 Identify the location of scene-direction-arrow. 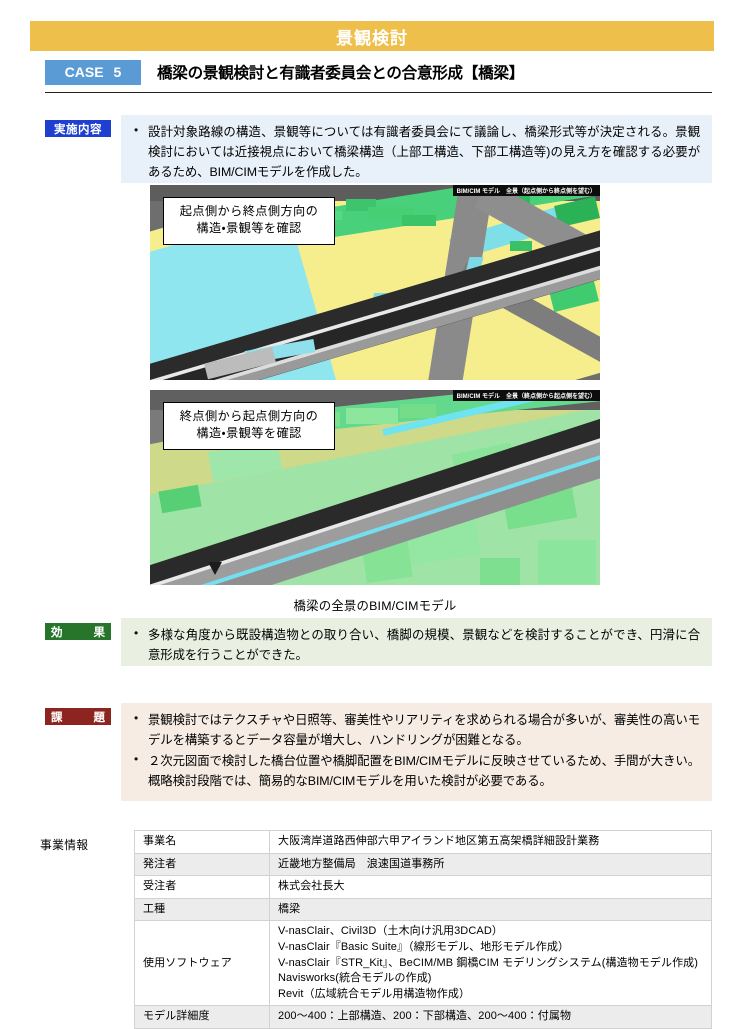
(215, 568).